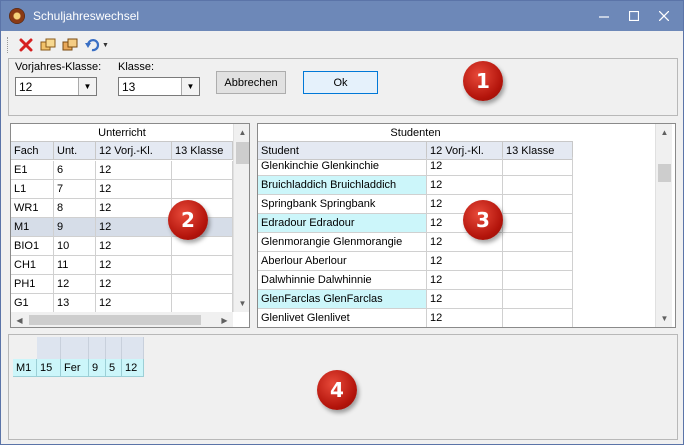 Image resolution: width=684 pixels, height=445 pixels. Describe the element at coordinates (75, 170) in the screenshot. I see `table-cell: 6` at that location.